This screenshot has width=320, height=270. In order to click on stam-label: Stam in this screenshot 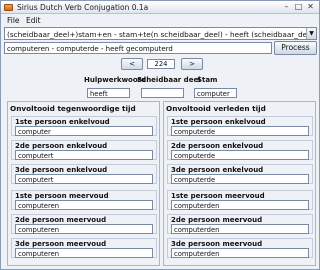, I will do `click(207, 80)`.